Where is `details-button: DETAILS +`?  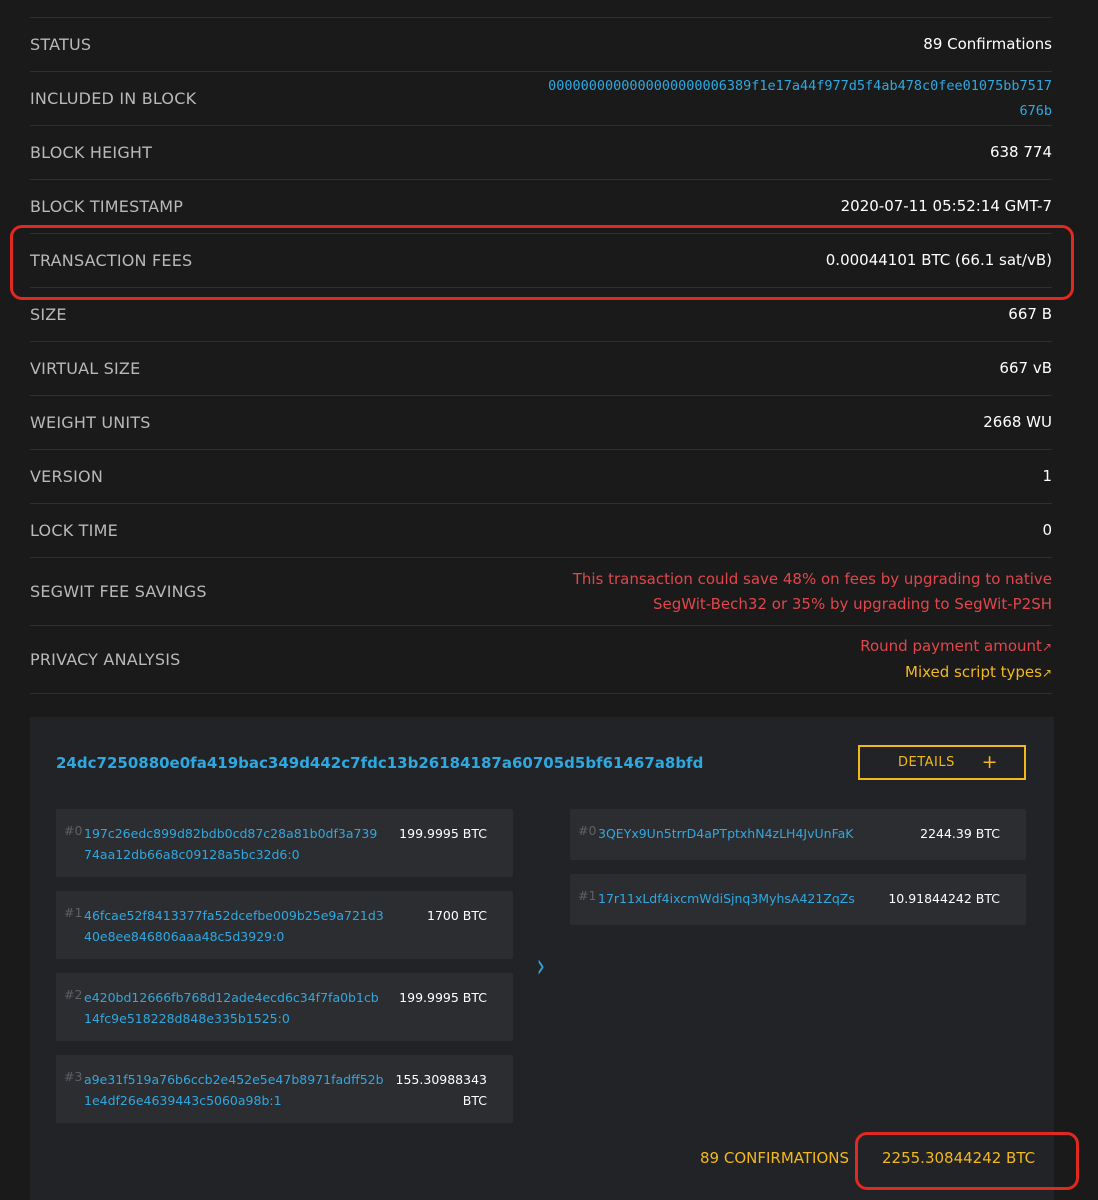
details-button: DETAILS + is located at coordinates (942, 762).